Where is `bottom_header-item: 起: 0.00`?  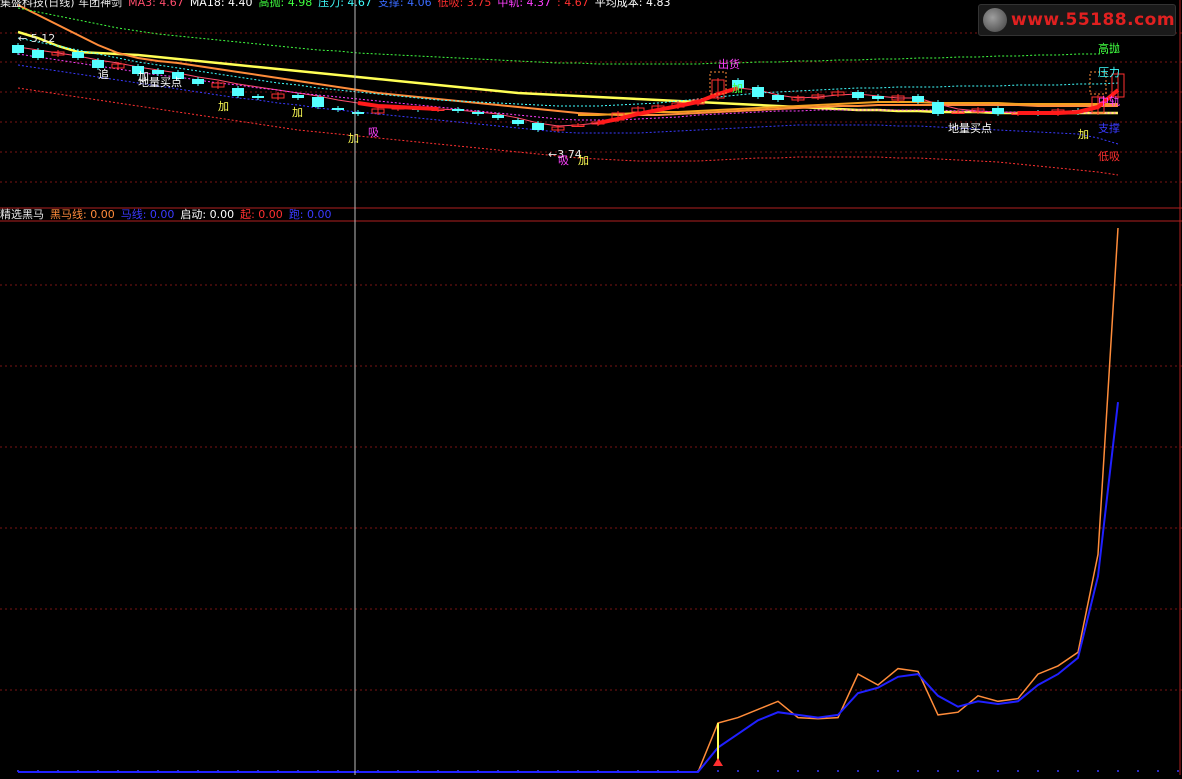
bottom_header-item: 起: 0.00 is located at coordinates (261, 214).